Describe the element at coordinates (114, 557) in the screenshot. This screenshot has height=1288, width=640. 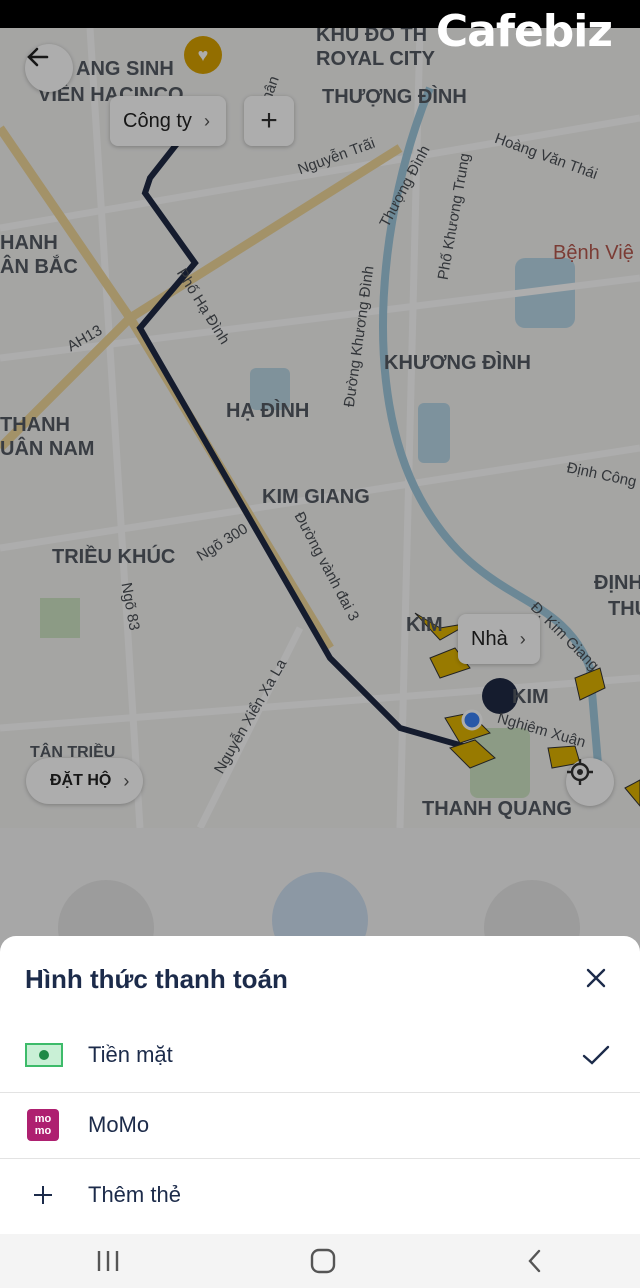
I see `map-area-label: TRIỀU KHÚC` at that location.